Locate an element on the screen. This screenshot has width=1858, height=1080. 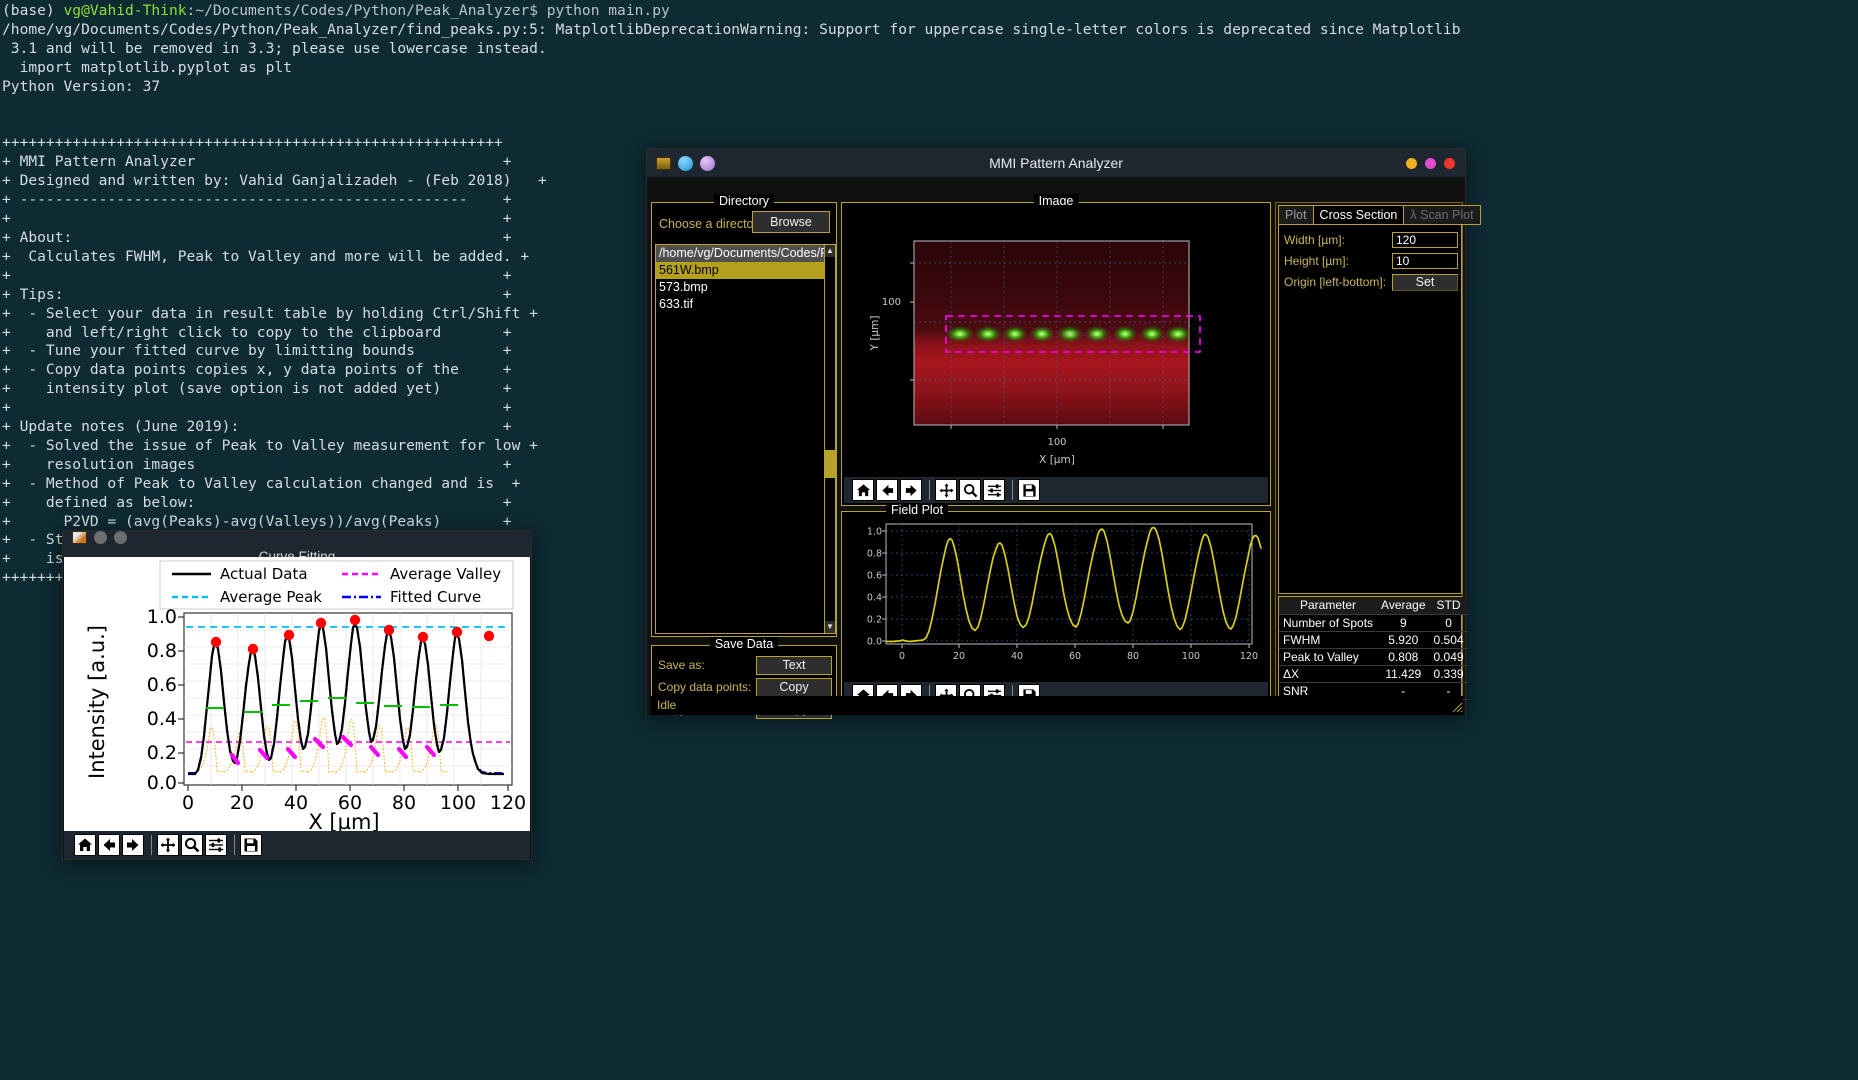
tab-bar: Plot Cross Section λ Scan Plot is located at coordinates (1379, 215).